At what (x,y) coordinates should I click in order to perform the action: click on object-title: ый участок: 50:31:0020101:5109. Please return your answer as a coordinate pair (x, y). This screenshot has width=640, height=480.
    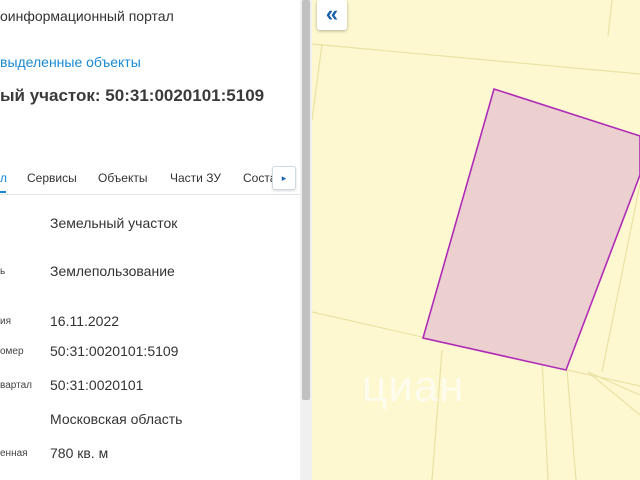
    Looking at the image, I should click on (132, 95).